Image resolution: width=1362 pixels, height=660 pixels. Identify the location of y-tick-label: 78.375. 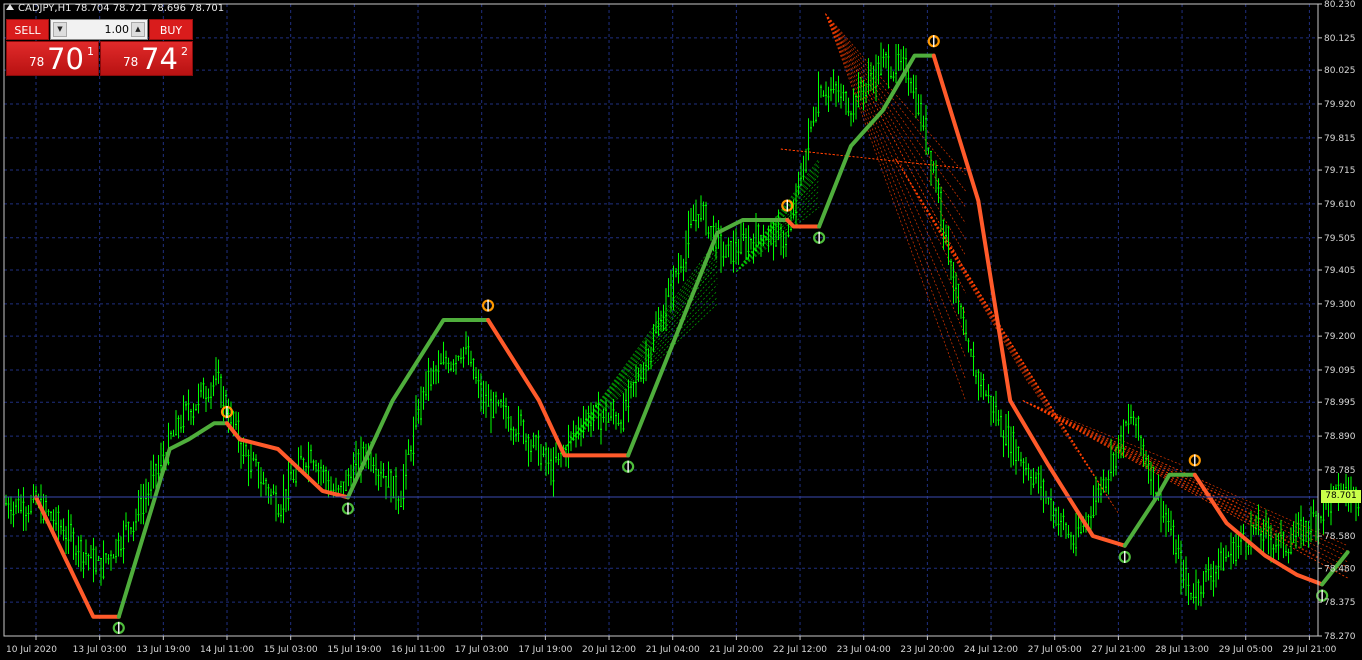
(1340, 603).